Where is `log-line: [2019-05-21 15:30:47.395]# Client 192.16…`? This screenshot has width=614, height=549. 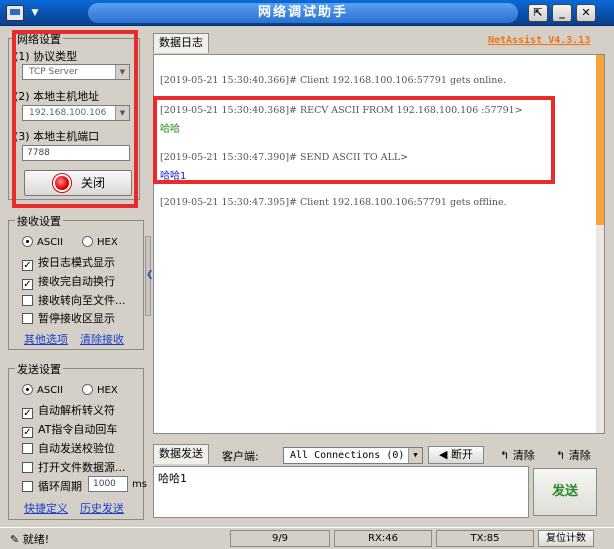
log-line: [2019-05-21 15:30:47.395]# Client 192.16… is located at coordinates (333, 202).